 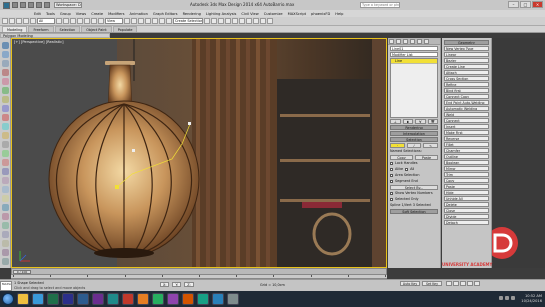 I want to click on rollout-interpolation: Interpolation, so click(x=414, y=133).